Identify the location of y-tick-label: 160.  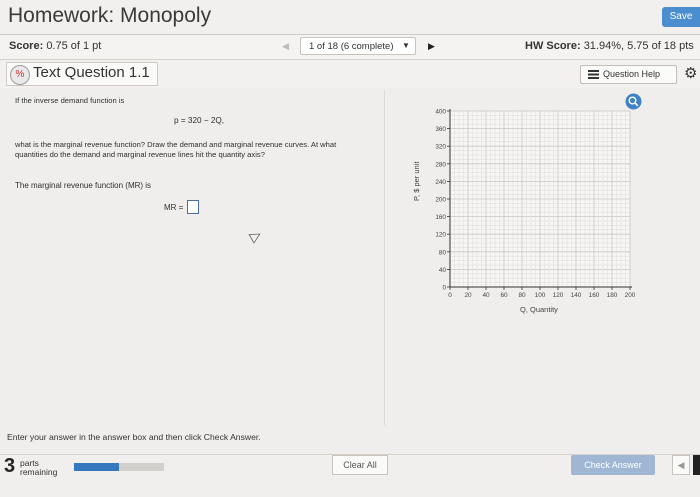
(440, 217).